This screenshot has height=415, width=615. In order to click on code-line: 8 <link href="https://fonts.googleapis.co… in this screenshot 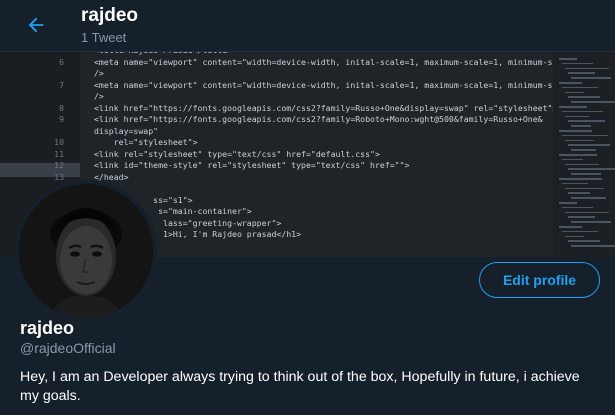, I will do `click(280, 108)`.